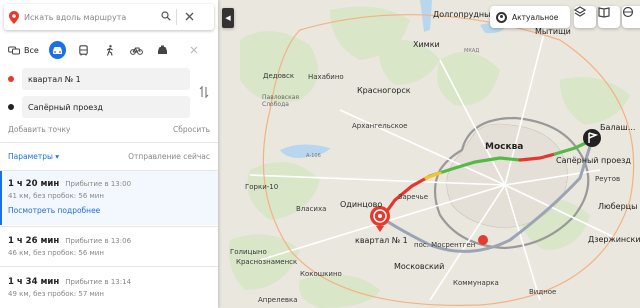 The height and width of the screenshot is (308, 640). I want to click on label-aprelevka: Апрелевка, so click(278, 300).